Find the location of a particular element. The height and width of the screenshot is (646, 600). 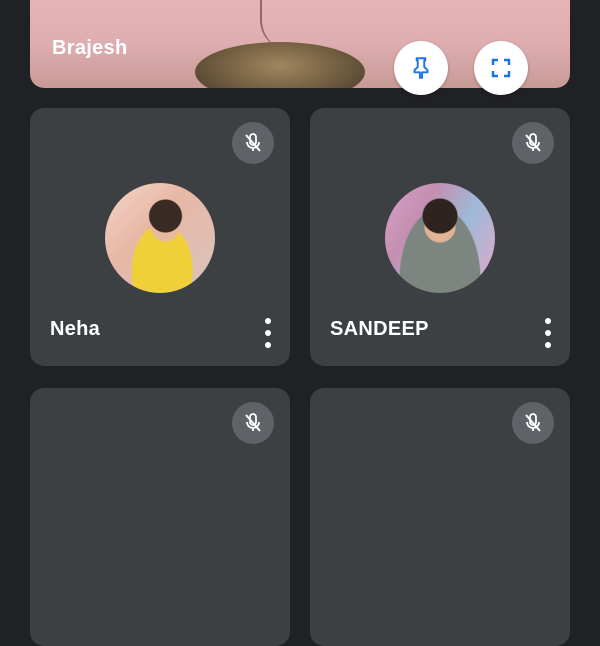

video-feed-object is located at coordinates (280, 65).